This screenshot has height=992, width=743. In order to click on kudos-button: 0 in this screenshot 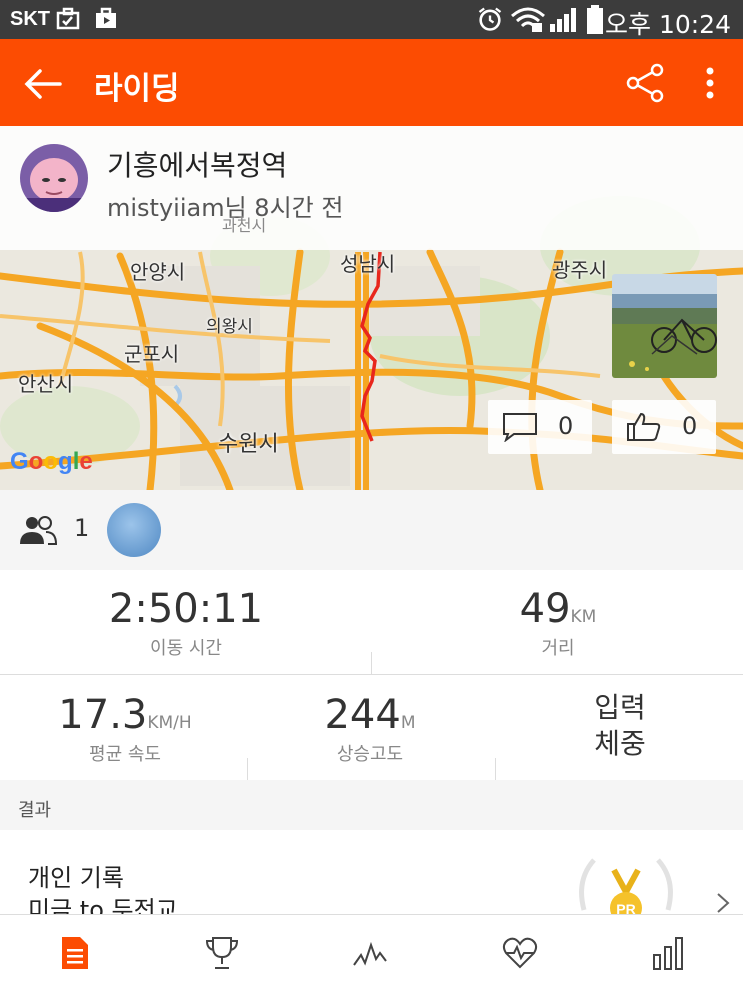, I will do `click(664, 427)`.